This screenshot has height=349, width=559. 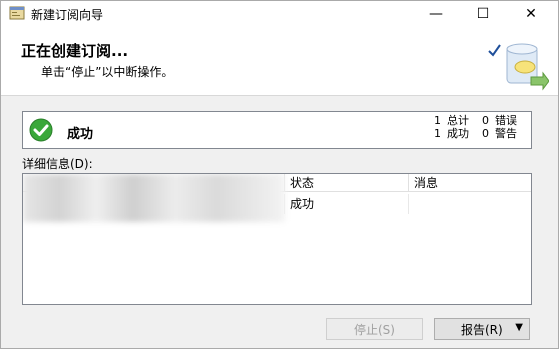 What do you see at coordinates (483, 14) in the screenshot?
I see `maximize-button: ☐` at bounding box center [483, 14].